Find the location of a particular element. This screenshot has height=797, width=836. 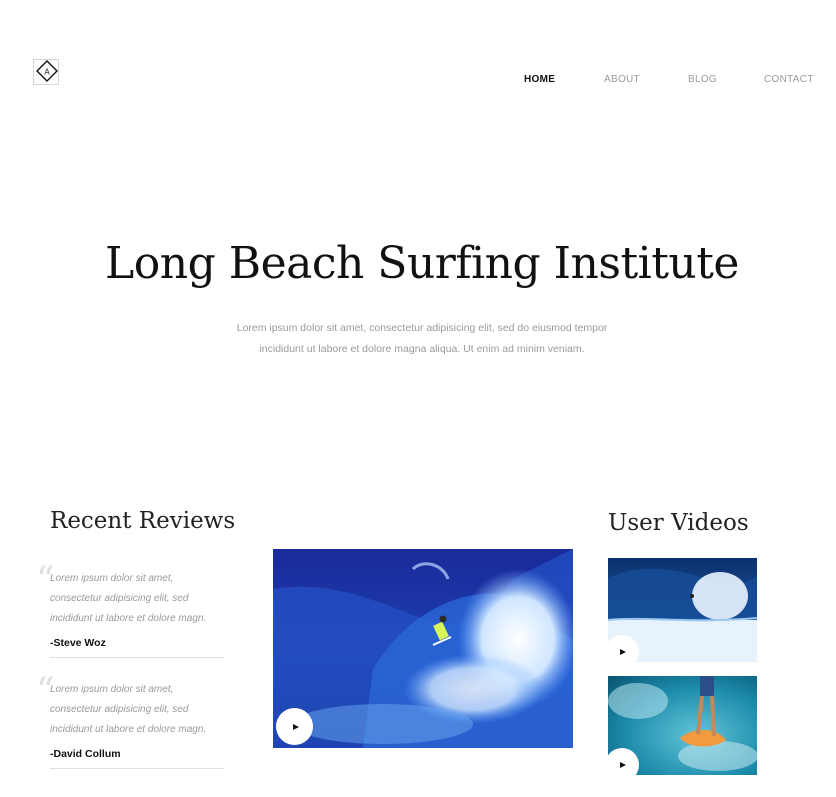

reviews-title: Recent Reviews is located at coordinates (143, 521).